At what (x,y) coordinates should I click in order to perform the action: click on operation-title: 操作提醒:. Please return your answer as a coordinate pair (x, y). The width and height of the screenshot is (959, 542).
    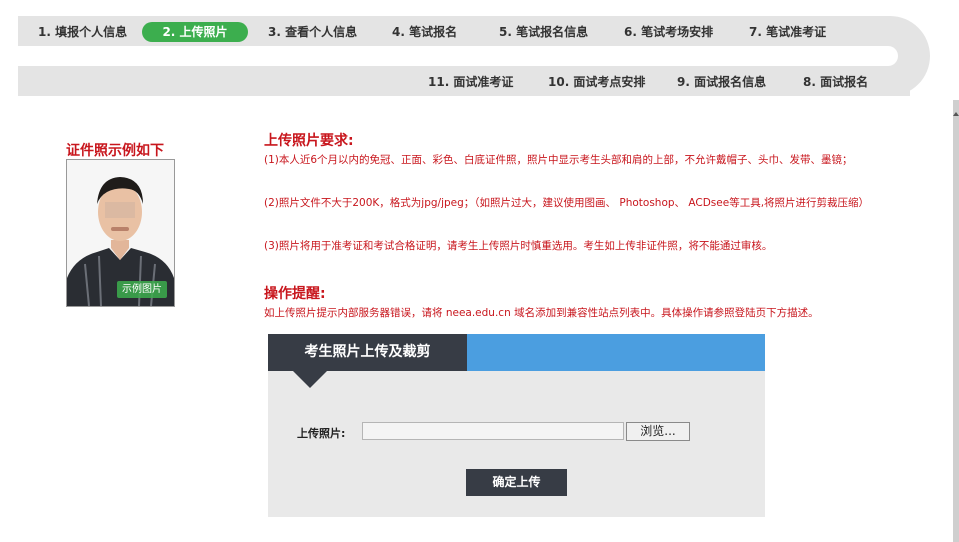
    Looking at the image, I should click on (295, 294).